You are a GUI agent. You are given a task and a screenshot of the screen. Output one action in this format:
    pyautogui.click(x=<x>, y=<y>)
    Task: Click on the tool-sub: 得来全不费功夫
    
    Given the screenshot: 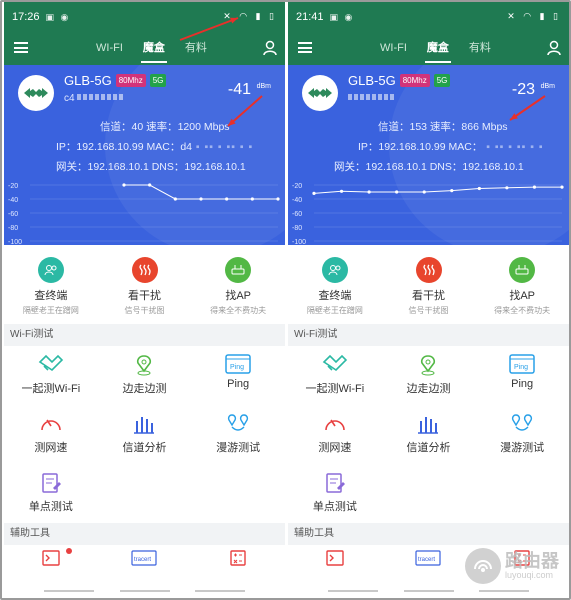 What is the action you would take?
    pyautogui.click(x=238, y=310)
    